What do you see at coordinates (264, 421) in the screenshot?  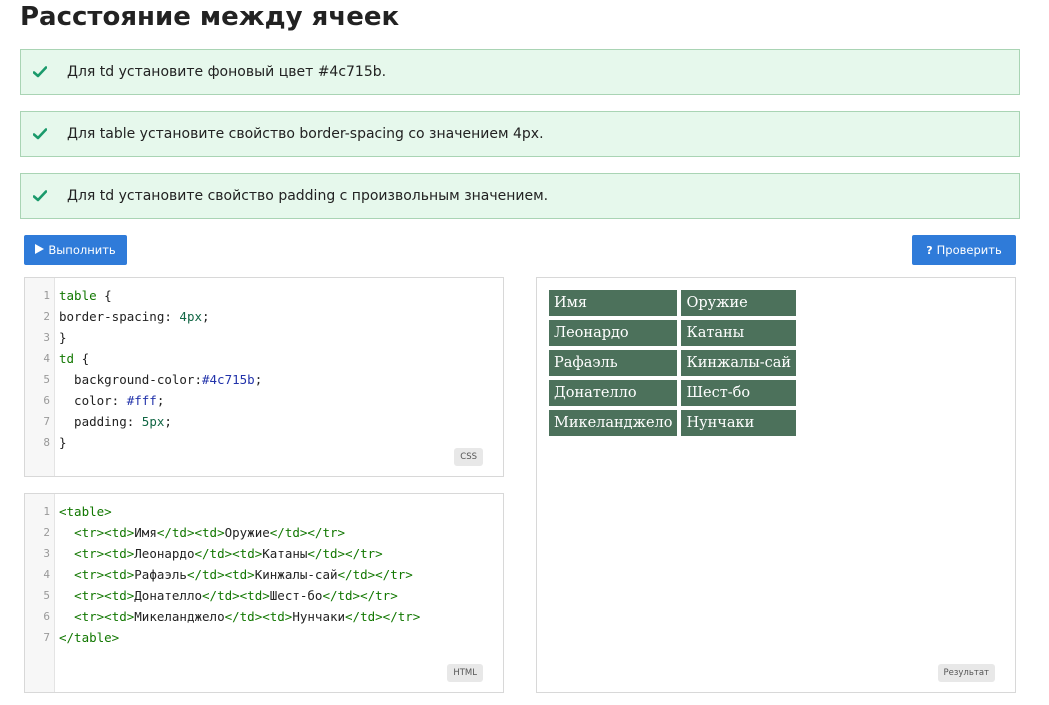 I see `code-line: 7 padding: 5px;` at bounding box center [264, 421].